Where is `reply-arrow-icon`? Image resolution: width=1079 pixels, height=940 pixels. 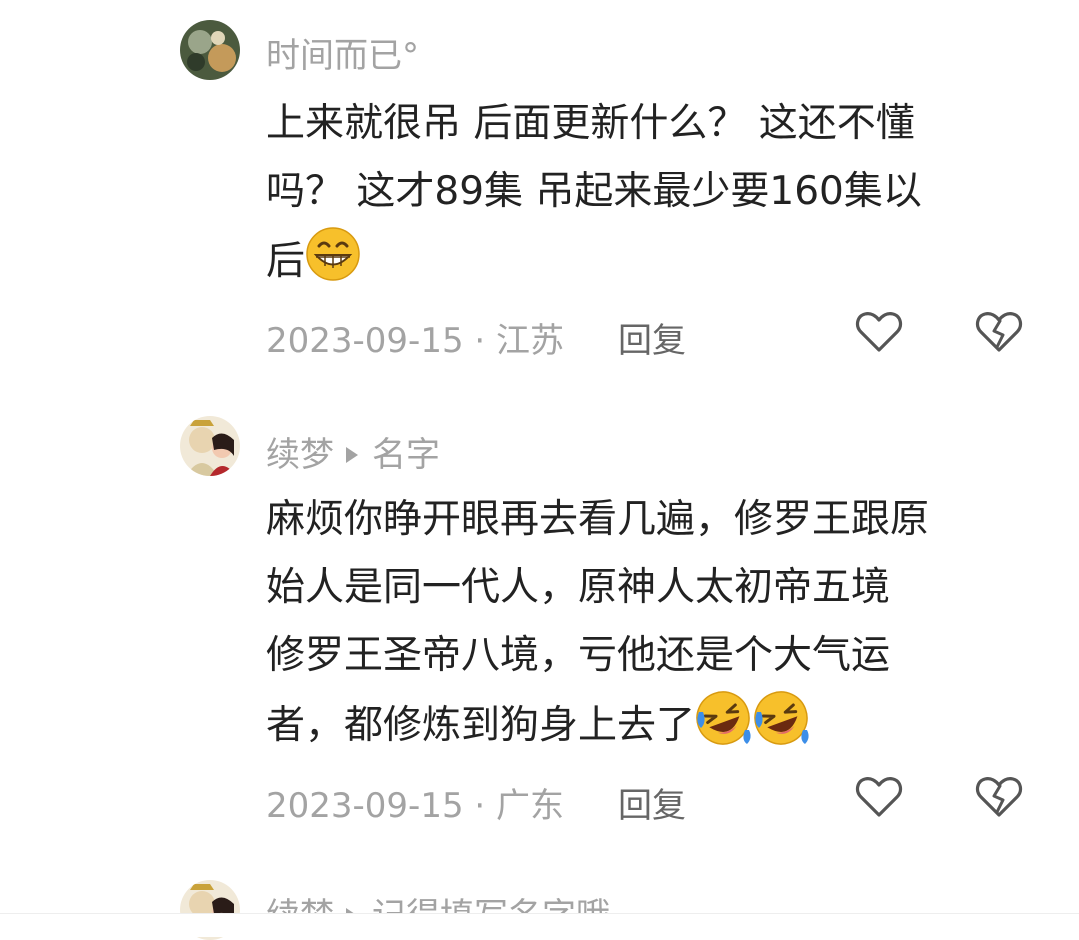 reply-arrow-icon is located at coordinates (352, 455).